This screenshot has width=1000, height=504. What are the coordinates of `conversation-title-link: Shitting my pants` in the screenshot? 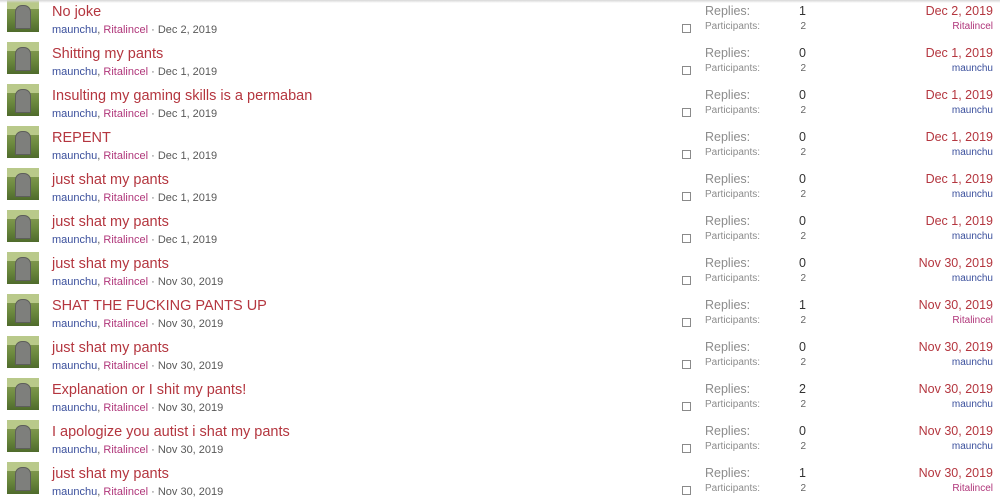 It's located at (107, 54).